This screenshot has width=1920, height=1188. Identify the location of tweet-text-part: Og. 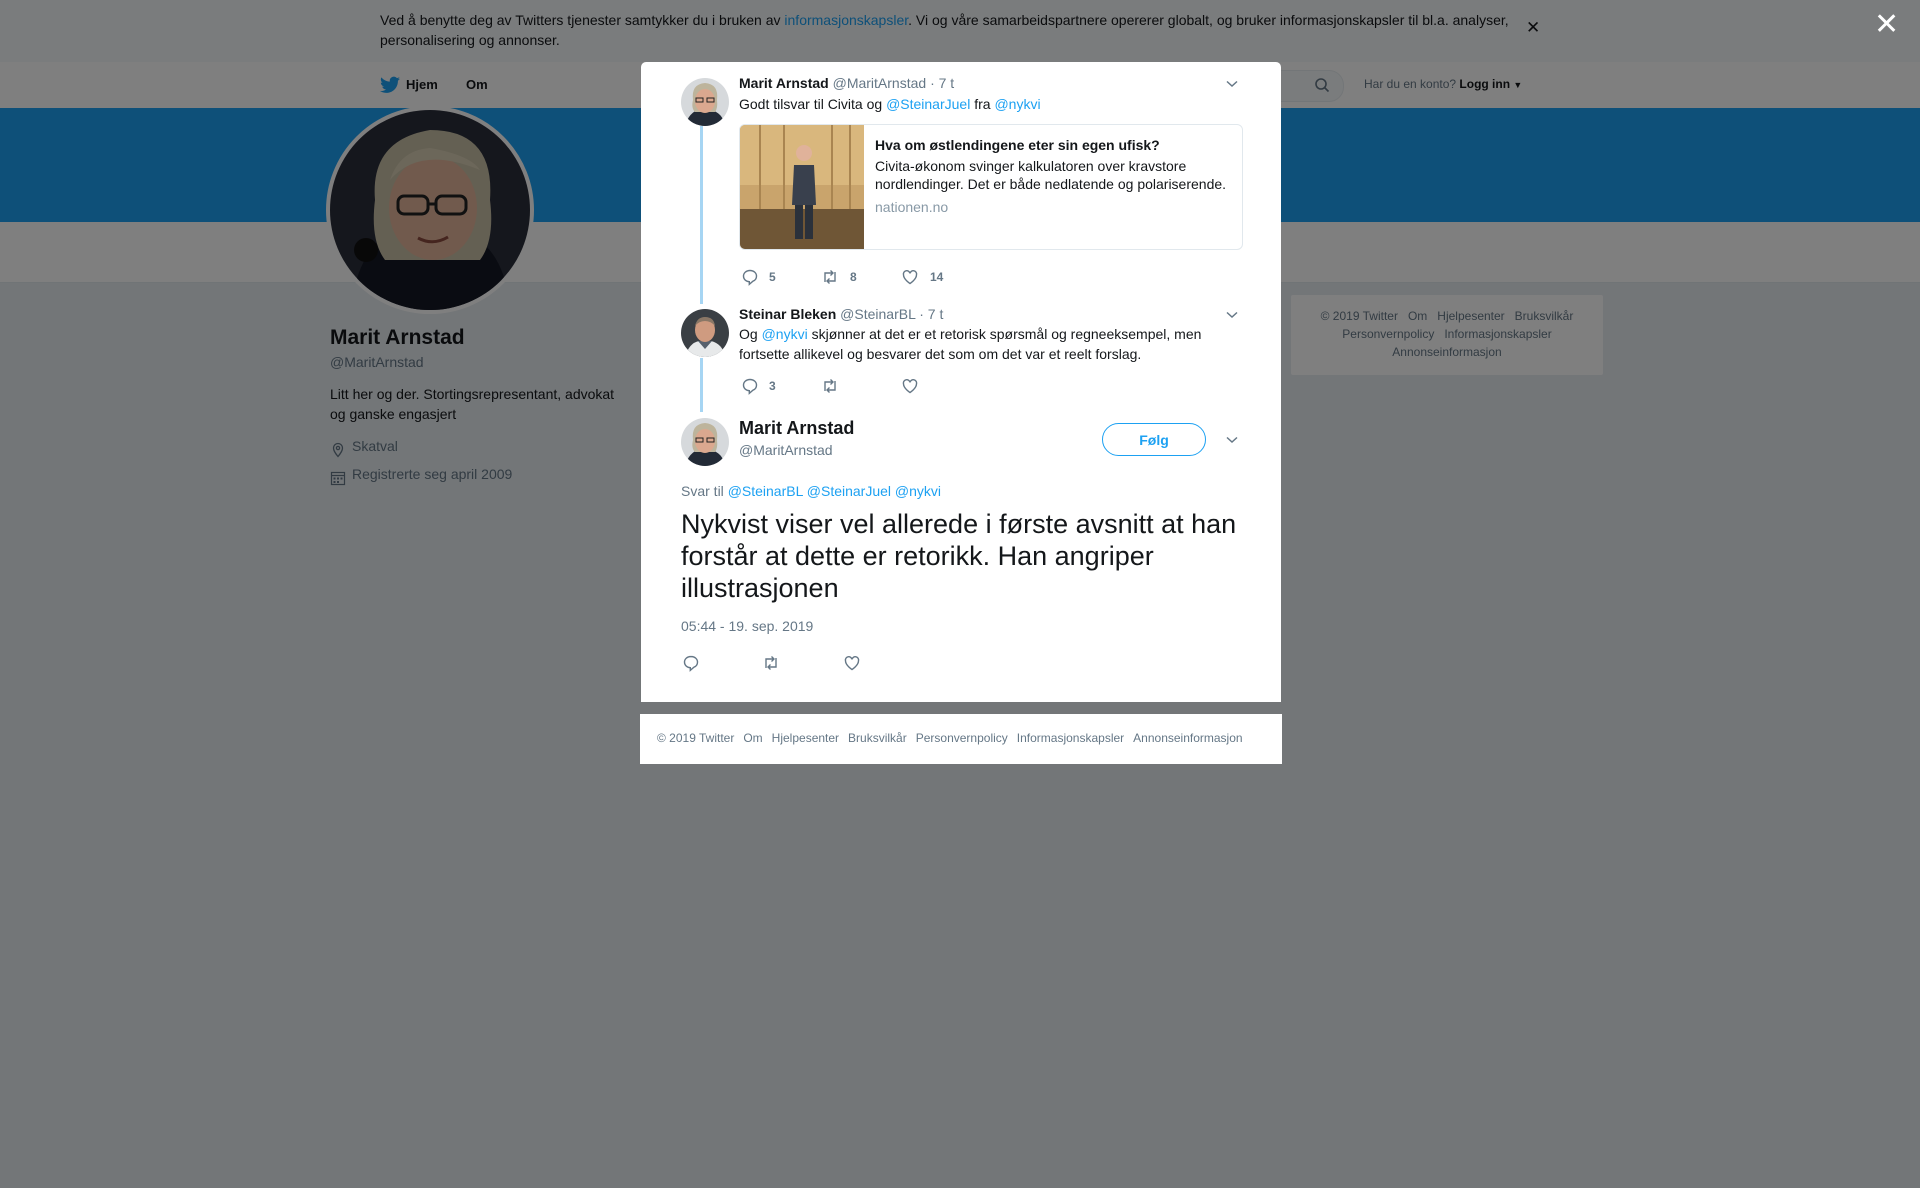
(750, 334).